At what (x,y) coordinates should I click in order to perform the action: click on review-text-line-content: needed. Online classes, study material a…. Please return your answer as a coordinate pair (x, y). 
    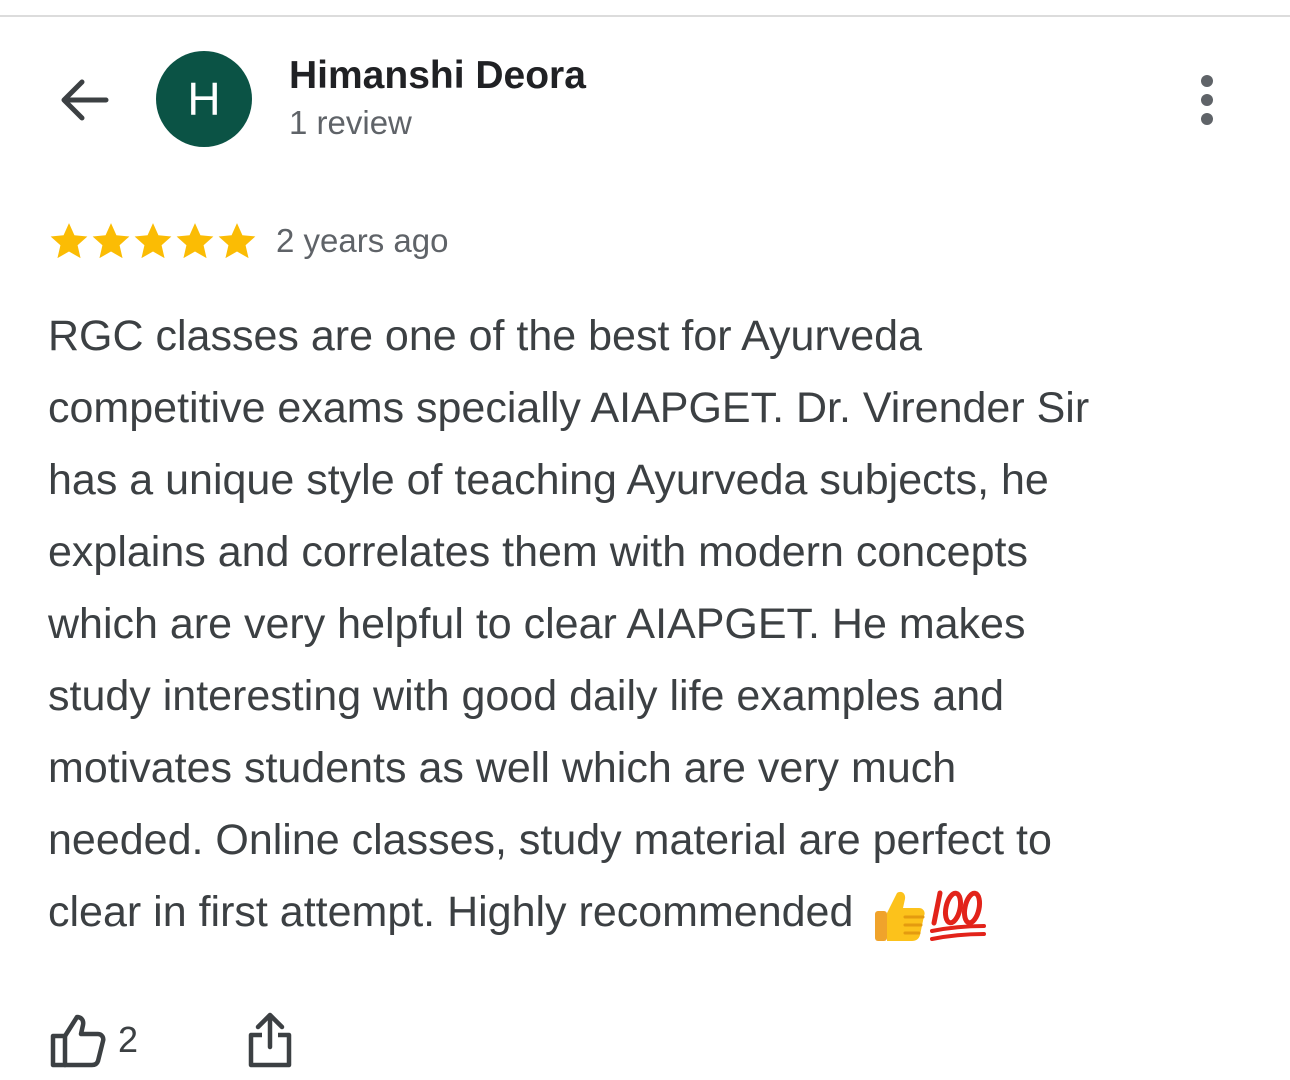
    Looking at the image, I should click on (550, 840).